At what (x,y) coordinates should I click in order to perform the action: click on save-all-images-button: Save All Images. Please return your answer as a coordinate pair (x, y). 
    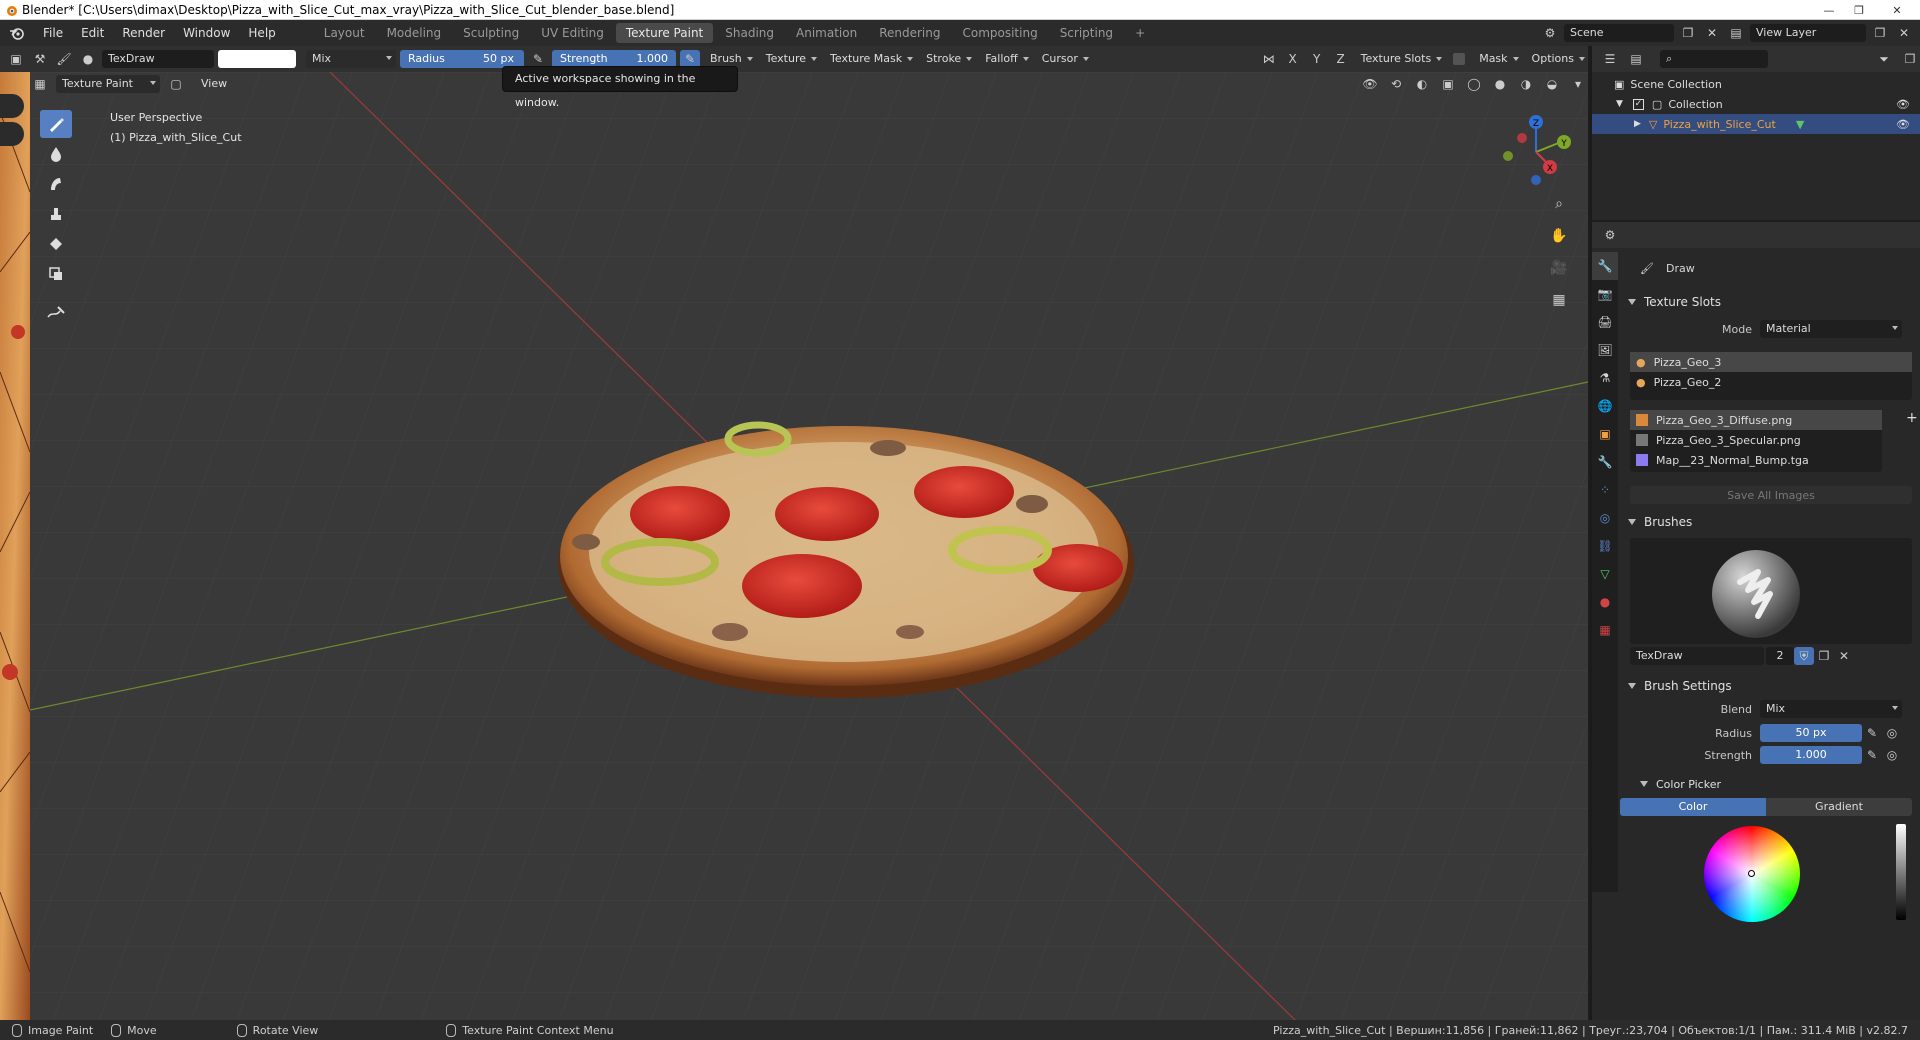
    Looking at the image, I should click on (1771, 495).